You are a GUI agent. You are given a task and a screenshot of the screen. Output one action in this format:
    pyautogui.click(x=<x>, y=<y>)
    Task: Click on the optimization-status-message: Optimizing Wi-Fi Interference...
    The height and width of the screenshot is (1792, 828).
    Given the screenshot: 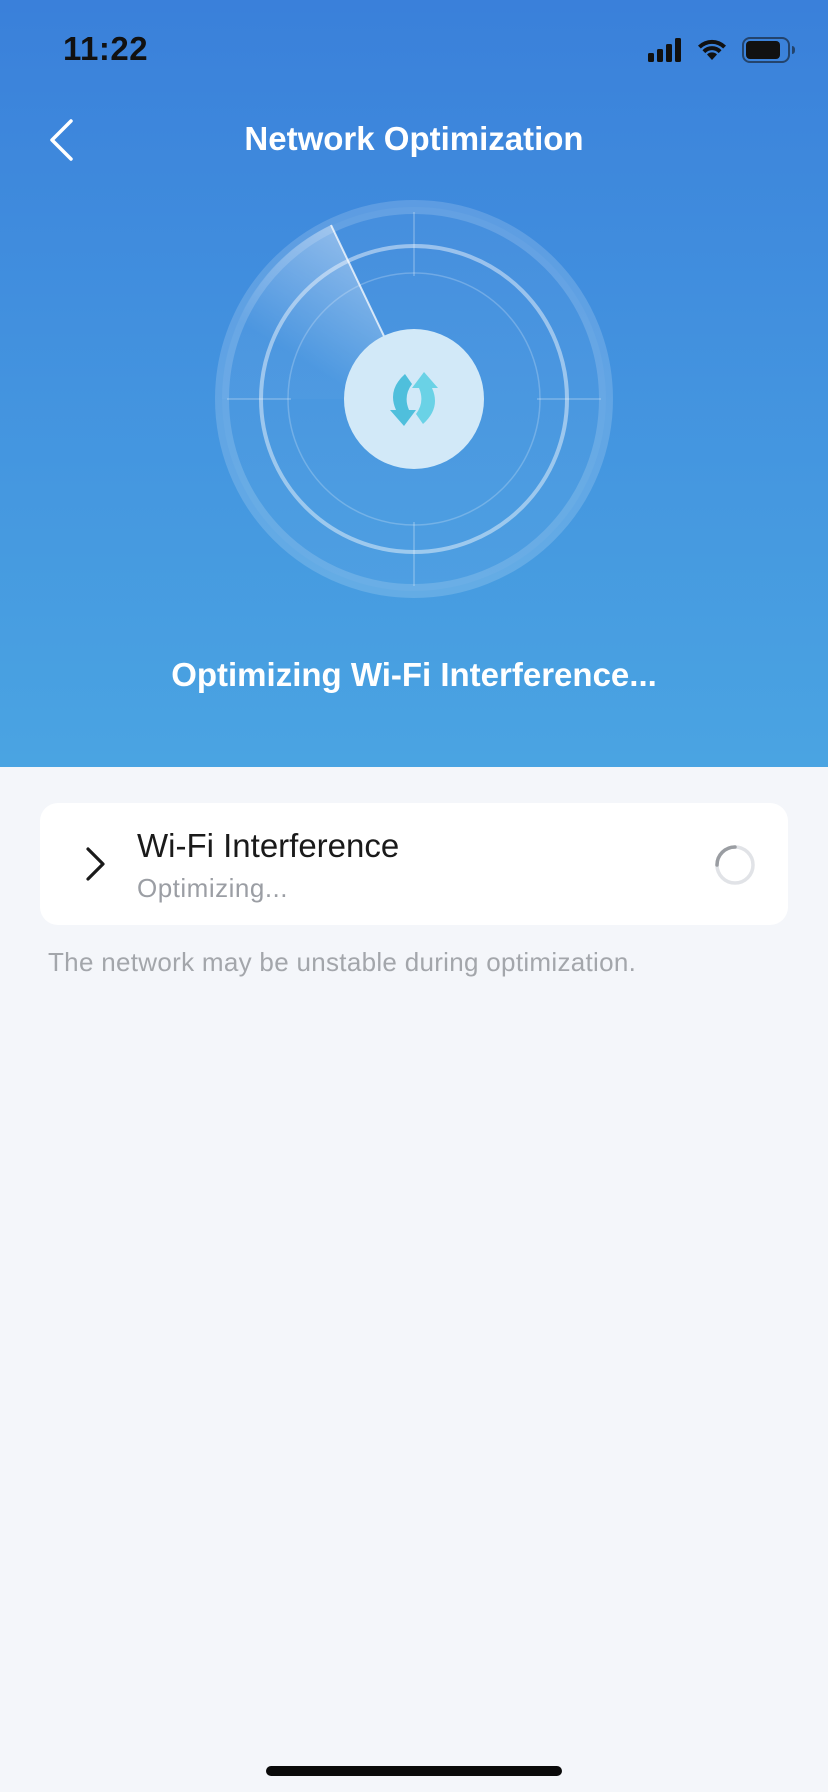 What is the action you would take?
    pyautogui.click(x=414, y=674)
    